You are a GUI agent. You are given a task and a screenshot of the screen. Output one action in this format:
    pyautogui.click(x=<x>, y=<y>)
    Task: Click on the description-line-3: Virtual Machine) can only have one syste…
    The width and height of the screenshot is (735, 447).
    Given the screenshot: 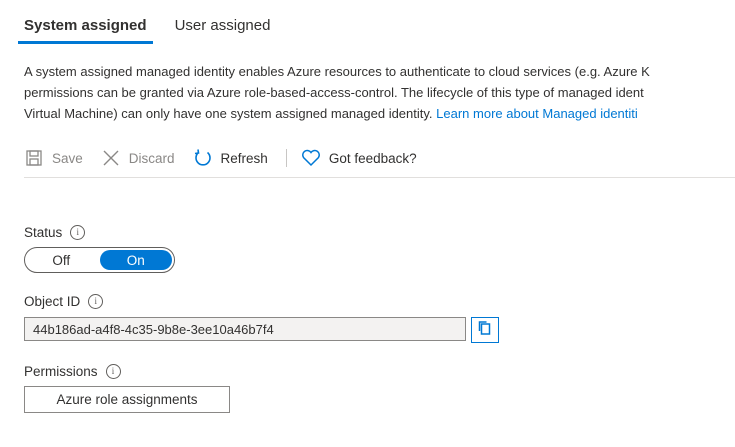 What is the action you would take?
    pyautogui.click(x=331, y=113)
    